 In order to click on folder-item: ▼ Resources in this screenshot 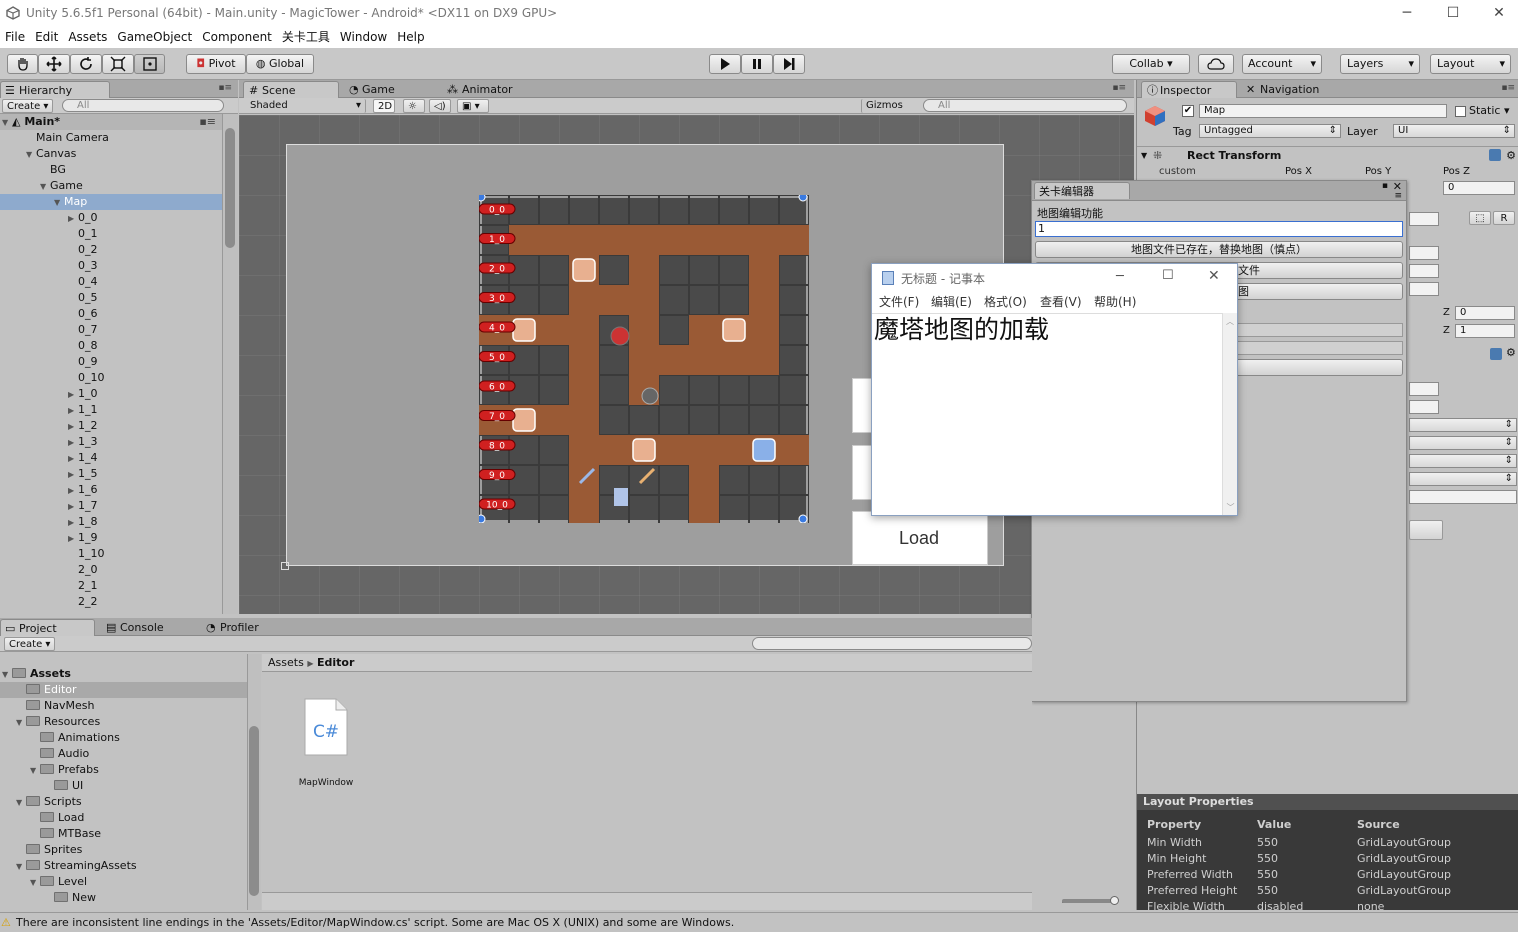, I will do `click(123, 722)`.